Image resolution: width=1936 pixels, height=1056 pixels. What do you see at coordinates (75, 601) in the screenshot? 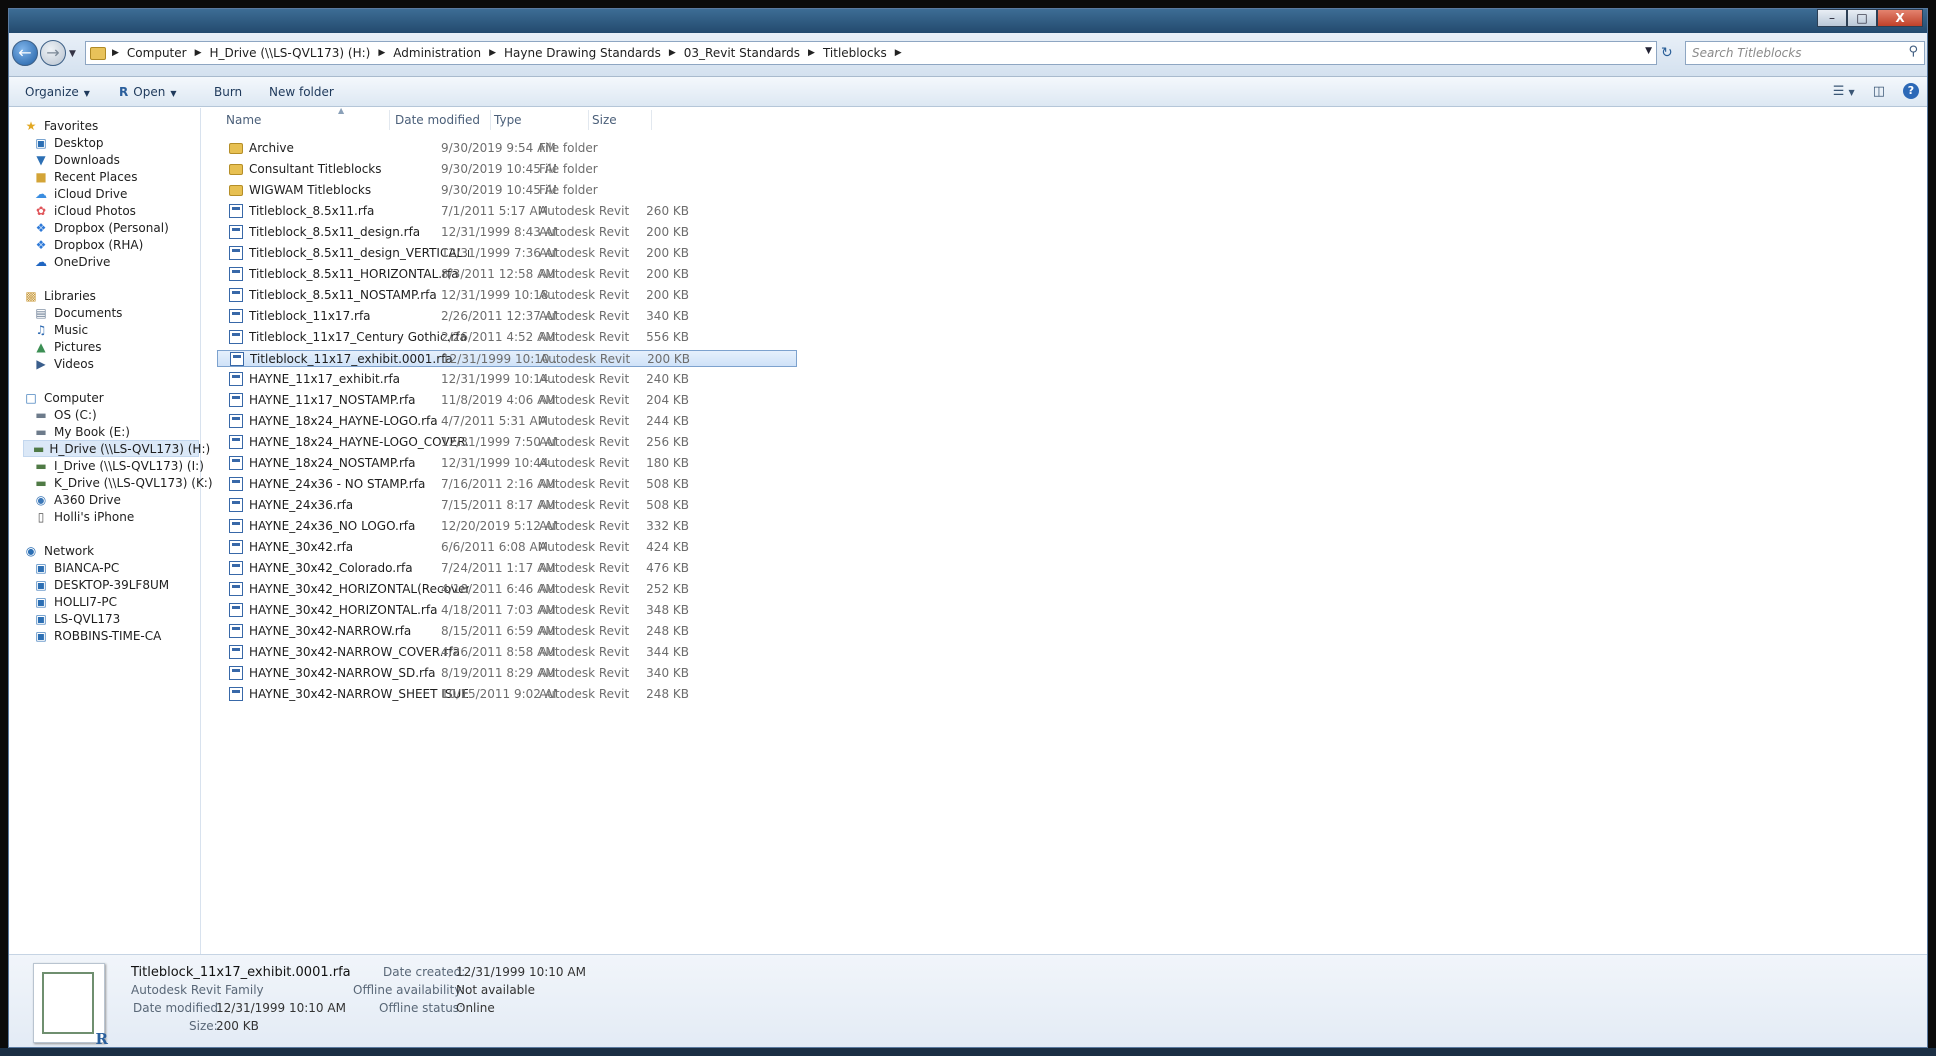
I see `nav-network-pc: ▣ HOLLI7-PC` at bounding box center [75, 601].